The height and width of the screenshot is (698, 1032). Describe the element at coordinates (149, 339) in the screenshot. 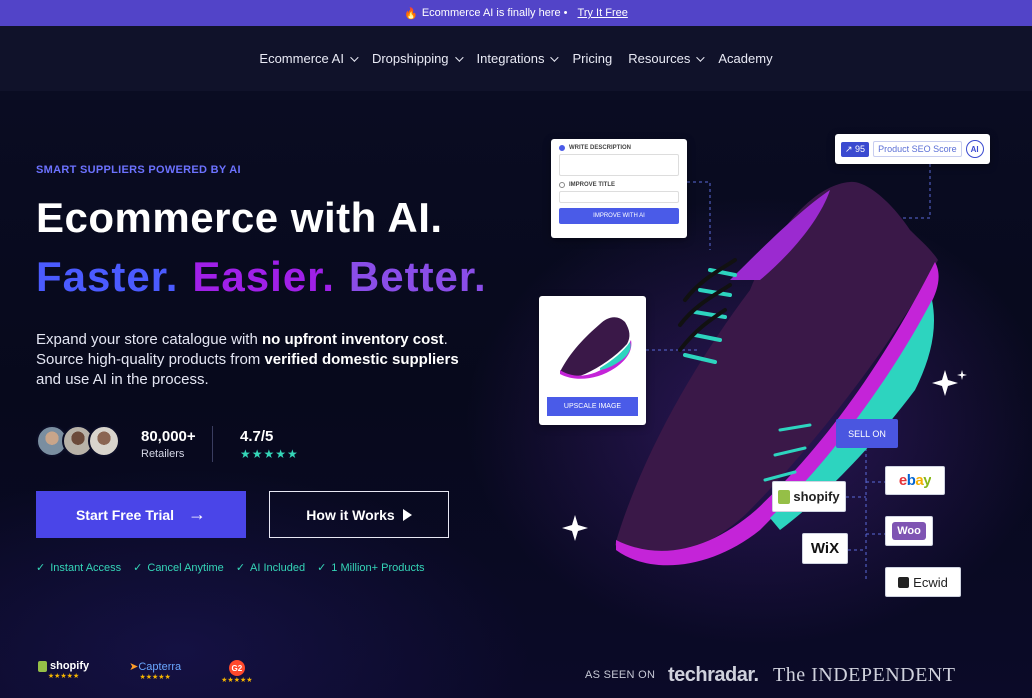

I see `desc-text: Expand your store catalogue with` at that location.